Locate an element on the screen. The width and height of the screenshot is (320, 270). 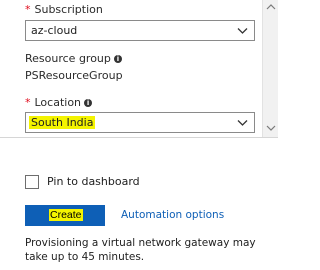
location-value: South India is located at coordinates (62, 122).